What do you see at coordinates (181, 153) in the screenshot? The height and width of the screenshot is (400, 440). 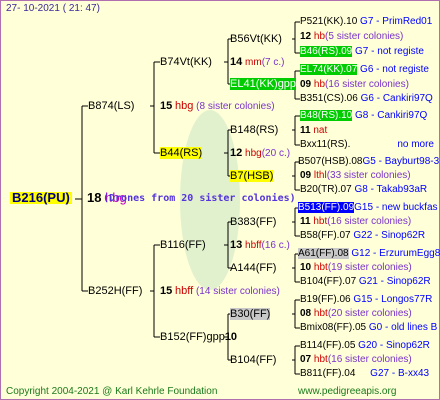 I see `gen2-a2-id: B44(RS)` at bounding box center [181, 153].